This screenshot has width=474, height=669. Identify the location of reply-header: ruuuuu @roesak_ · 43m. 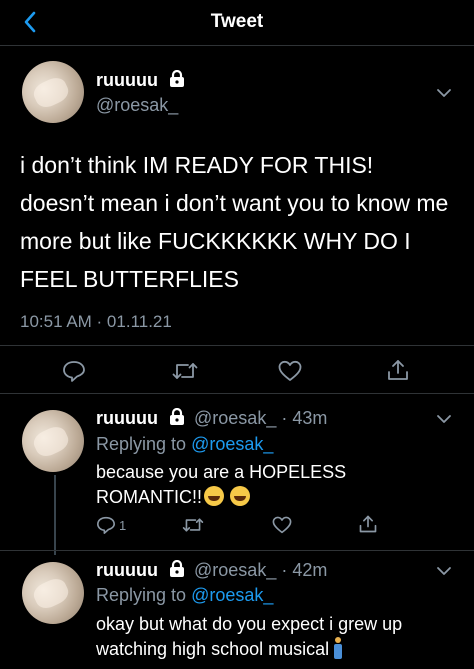
(211, 418).